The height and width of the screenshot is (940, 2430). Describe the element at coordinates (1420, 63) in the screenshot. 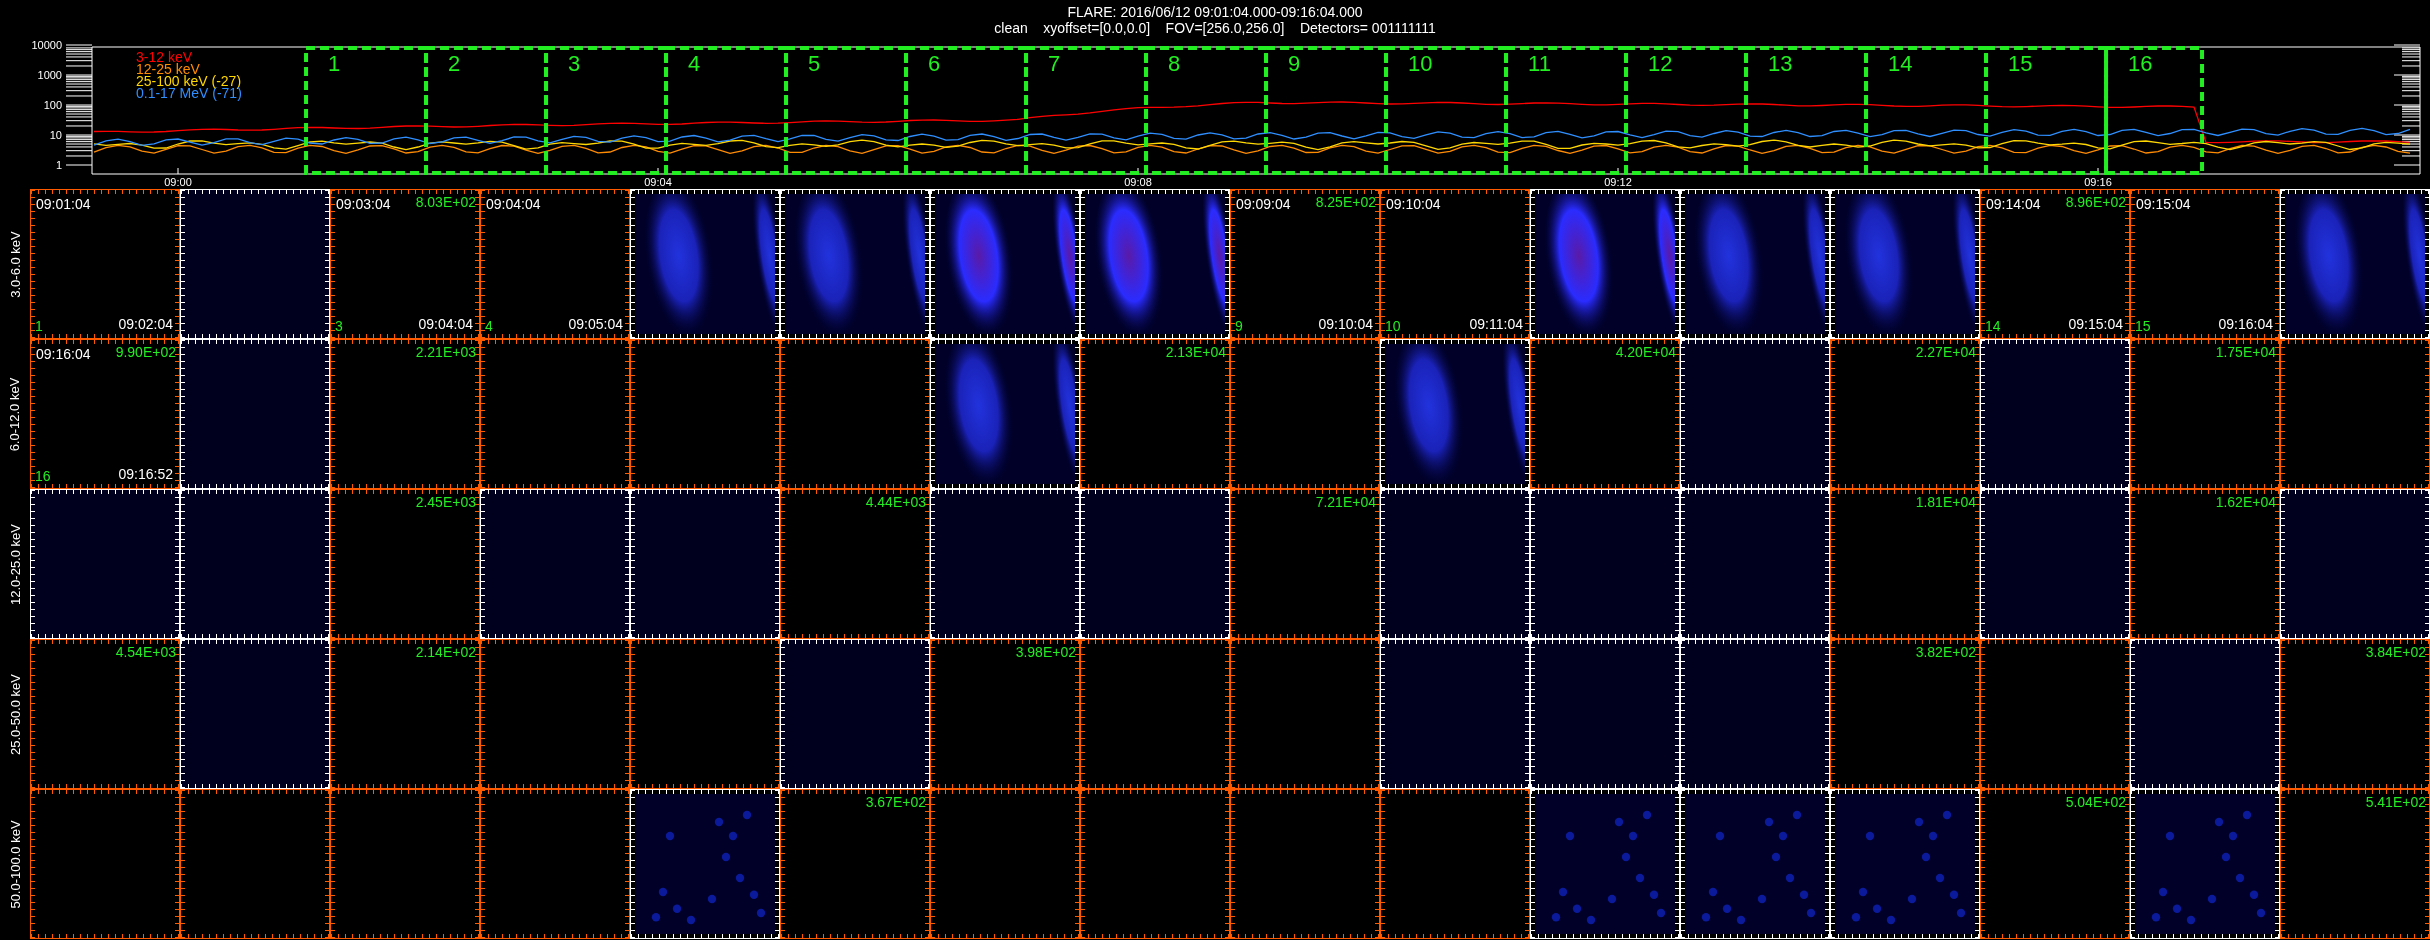

I see `interval-number: 10` at that location.